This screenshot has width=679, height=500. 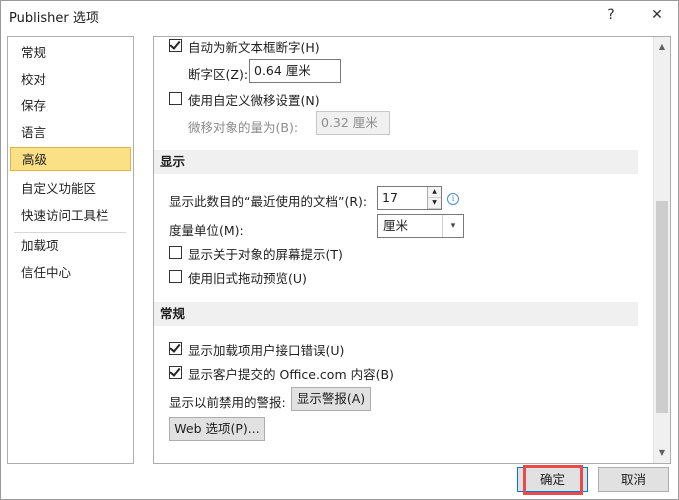 What do you see at coordinates (69, 216) in the screenshot?
I see `nav-item-quick-access-toolbar: 快速访问工具栏` at bounding box center [69, 216].